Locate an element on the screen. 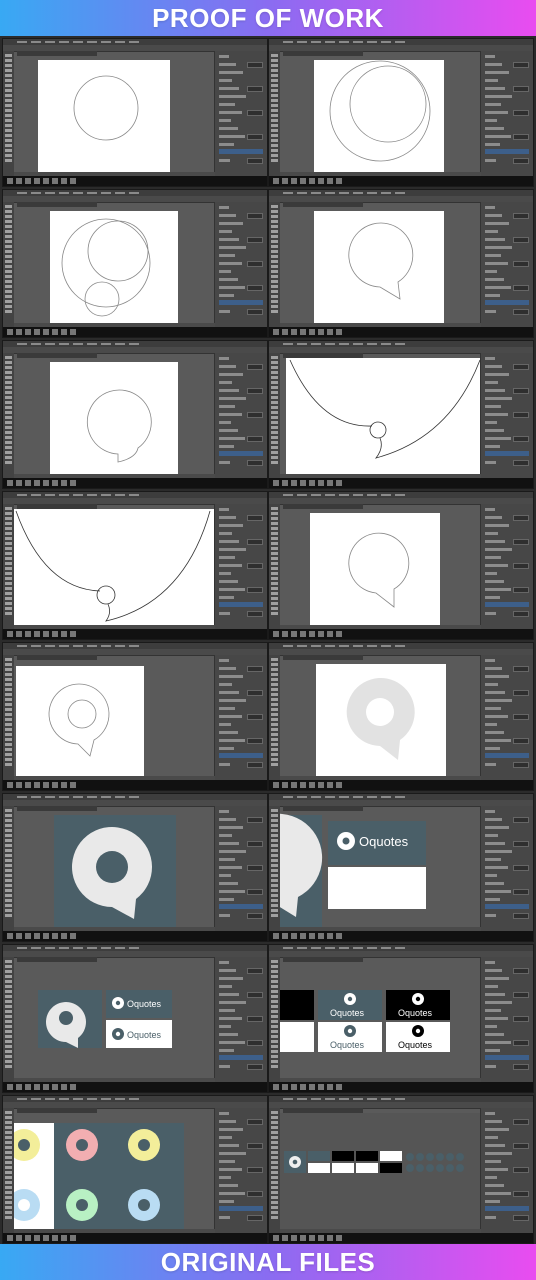  banner-title: ORIGINAL FILES is located at coordinates (268, 1261).